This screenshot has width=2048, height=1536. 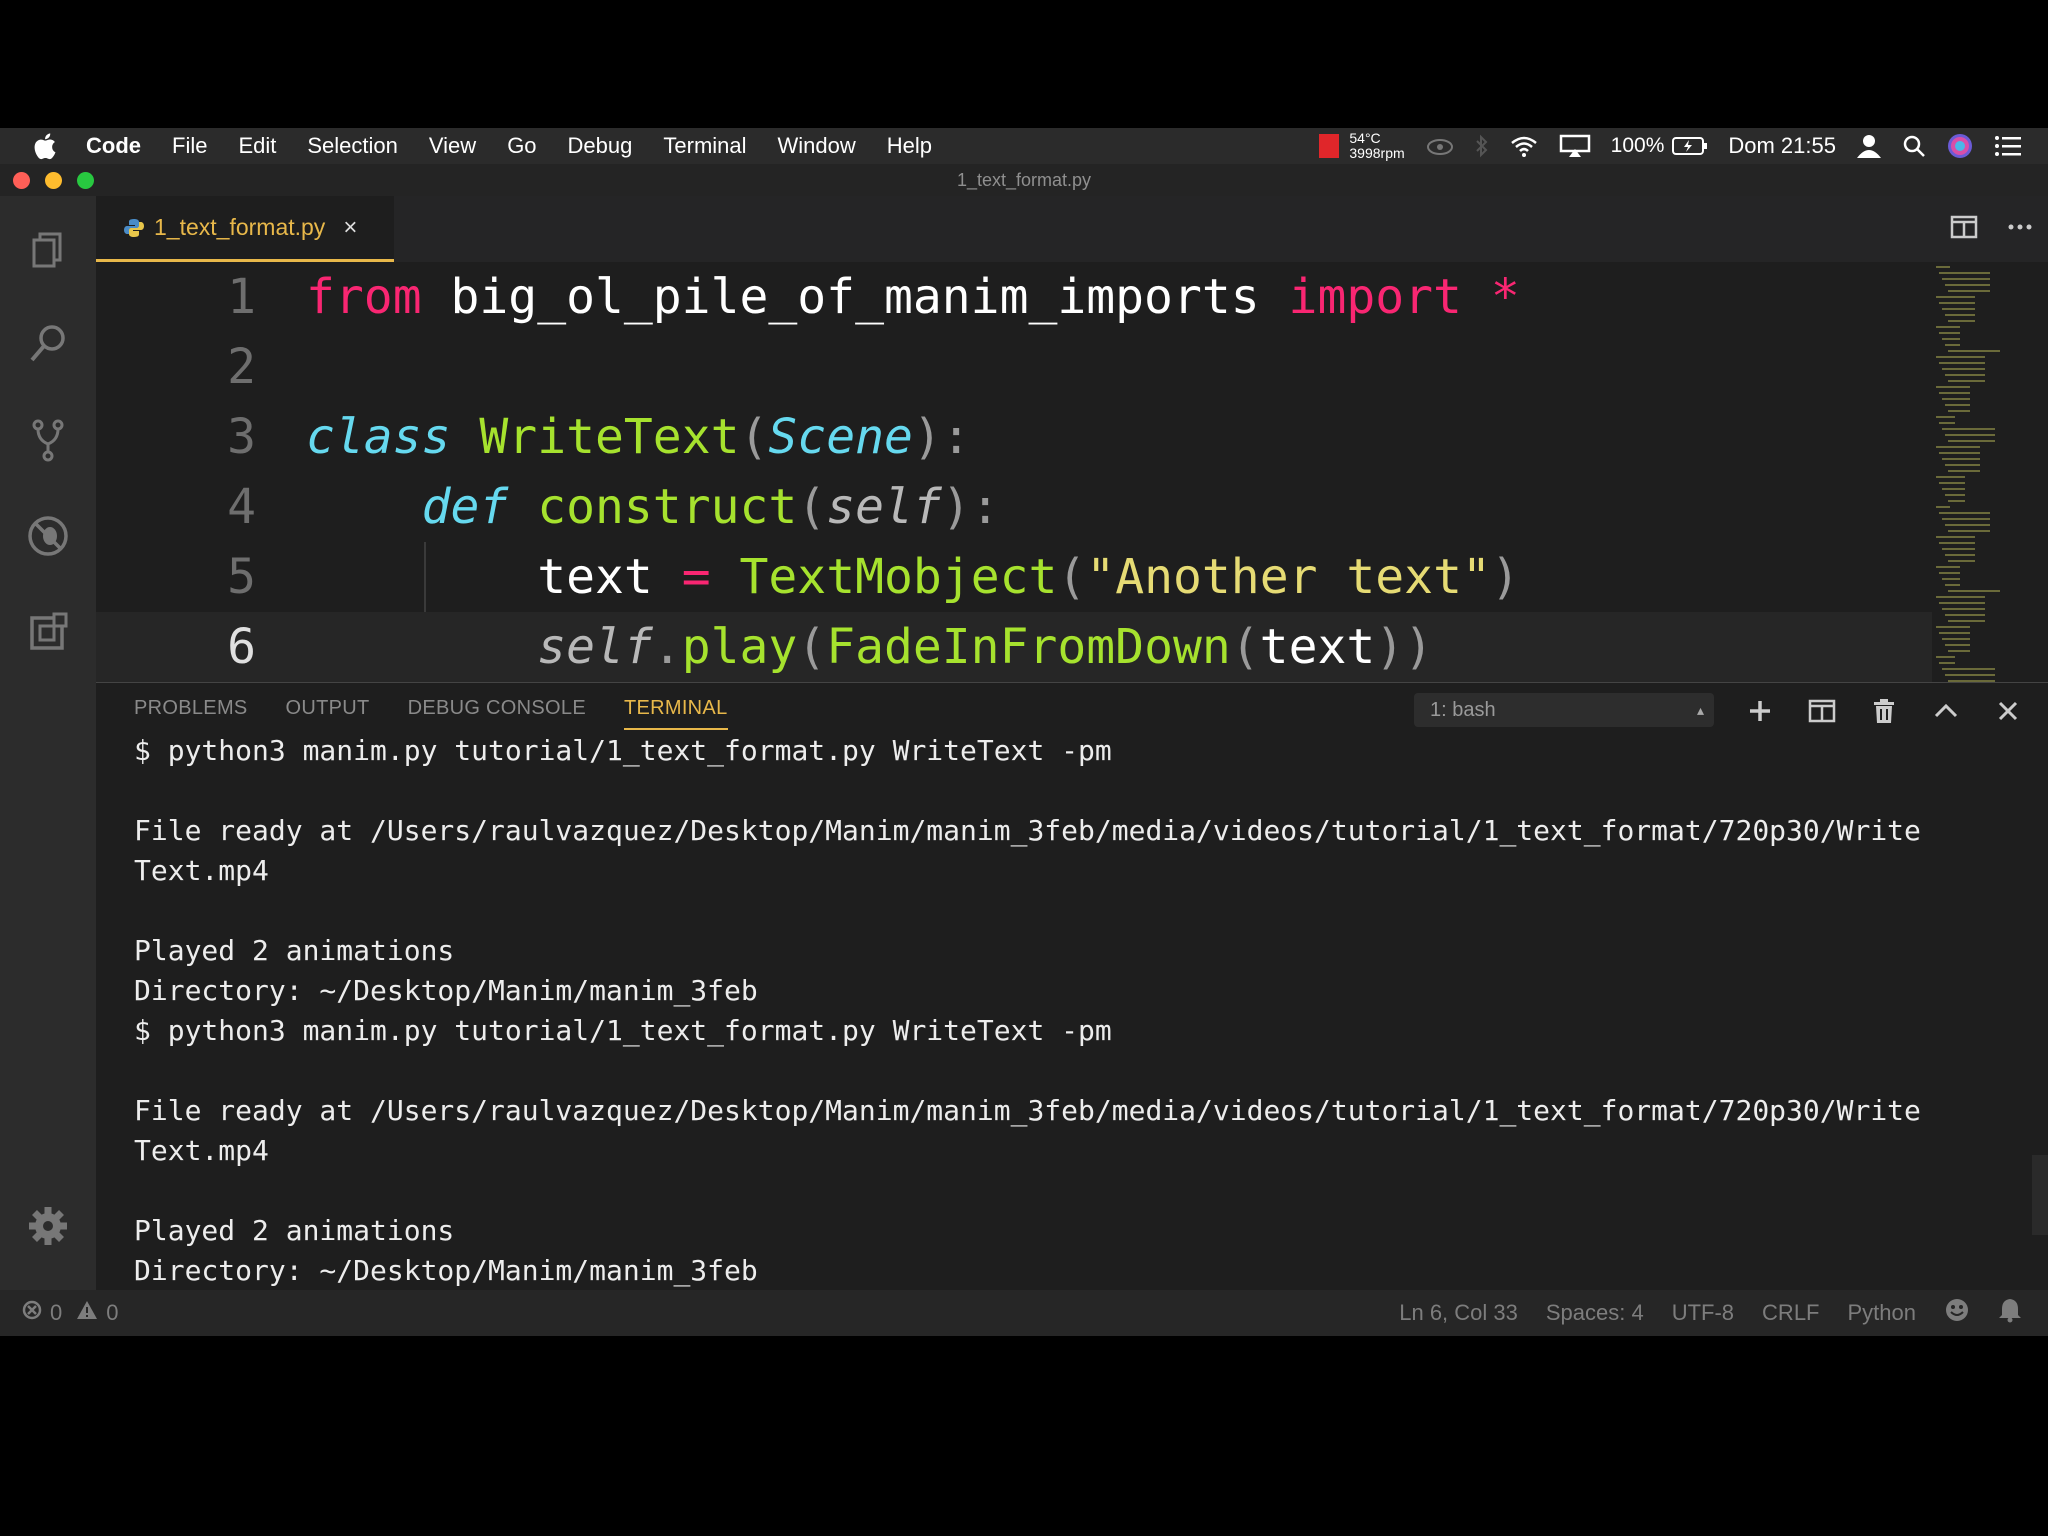 I want to click on spotlight-icon, so click(x=1914, y=146).